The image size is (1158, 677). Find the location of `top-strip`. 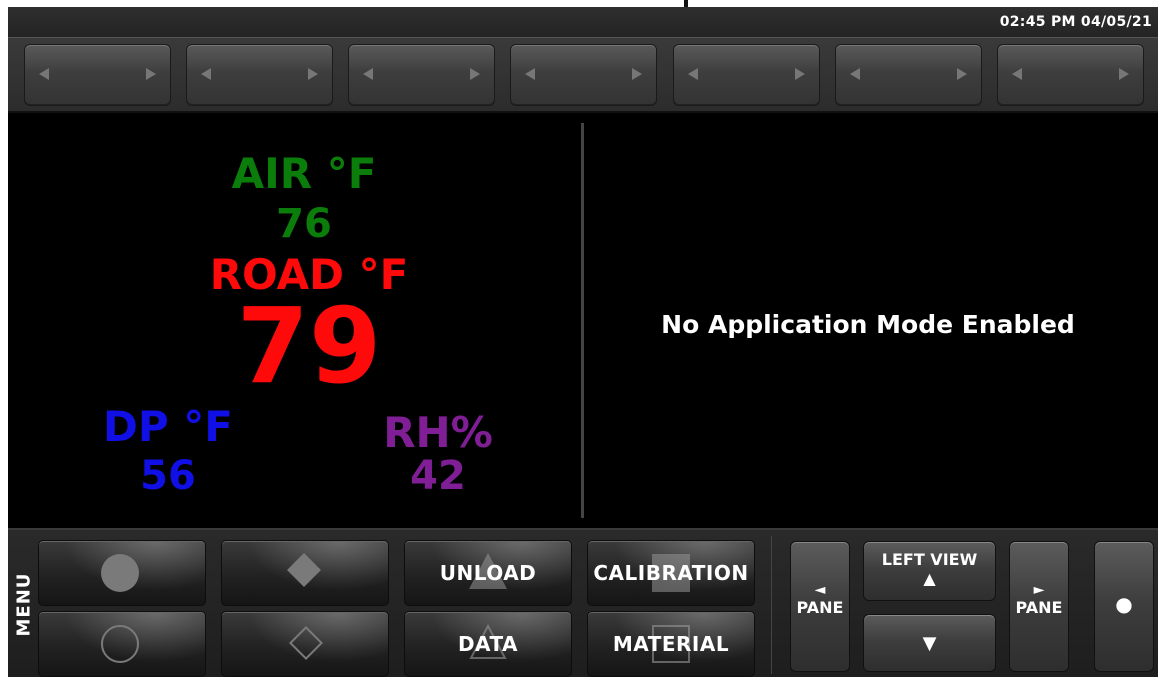

top-strip is located at coordinates (579, 3).